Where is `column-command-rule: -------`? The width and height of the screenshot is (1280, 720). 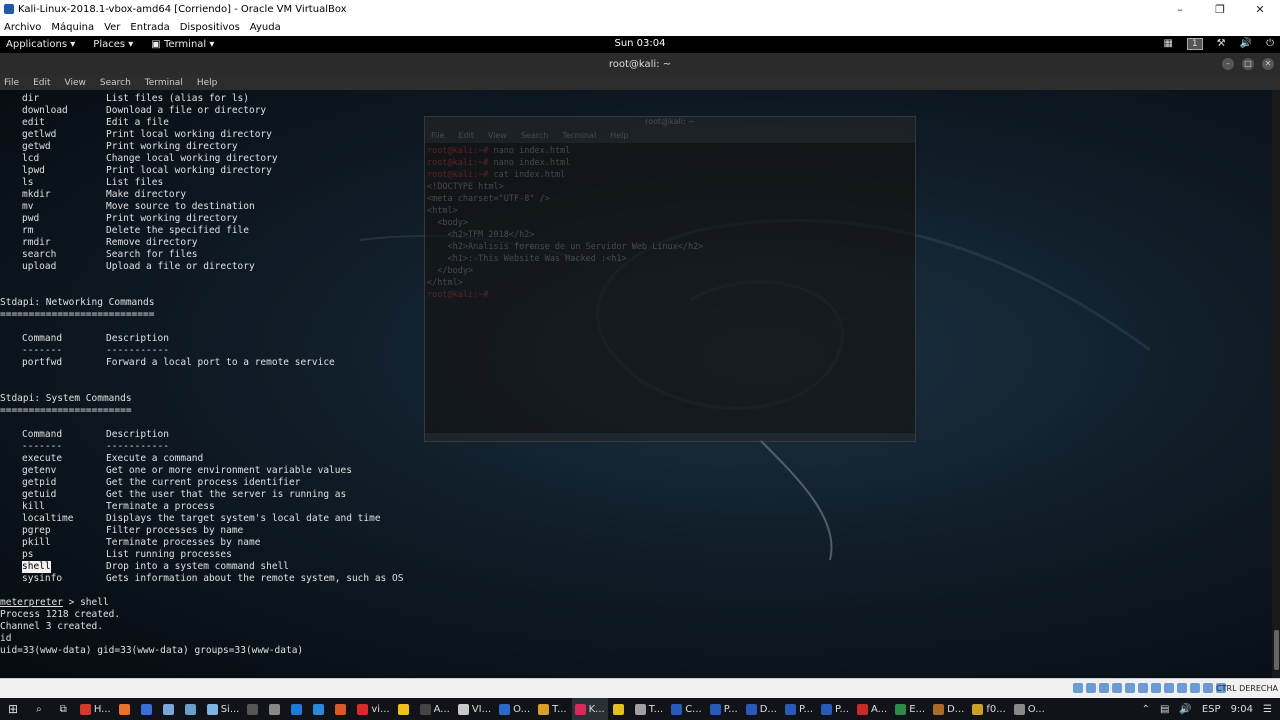 column-command-rule: ------- is located at coordinates (42, 350).